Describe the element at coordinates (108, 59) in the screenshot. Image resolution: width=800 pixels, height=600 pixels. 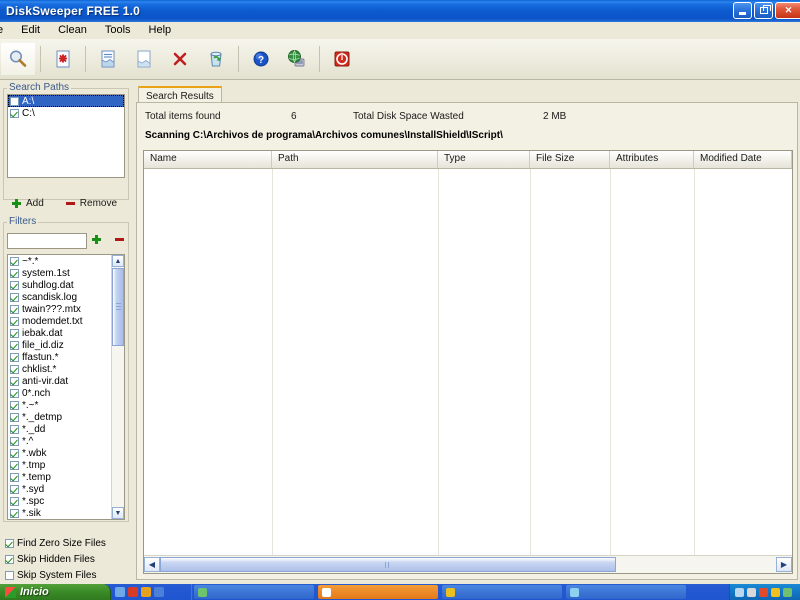
I see `toolbar-save-report-button` at that location.